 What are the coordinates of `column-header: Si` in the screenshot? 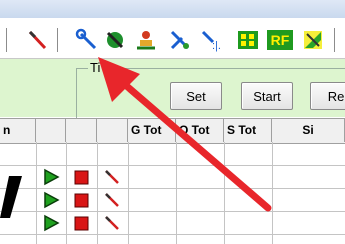 It's located at (308, 130).